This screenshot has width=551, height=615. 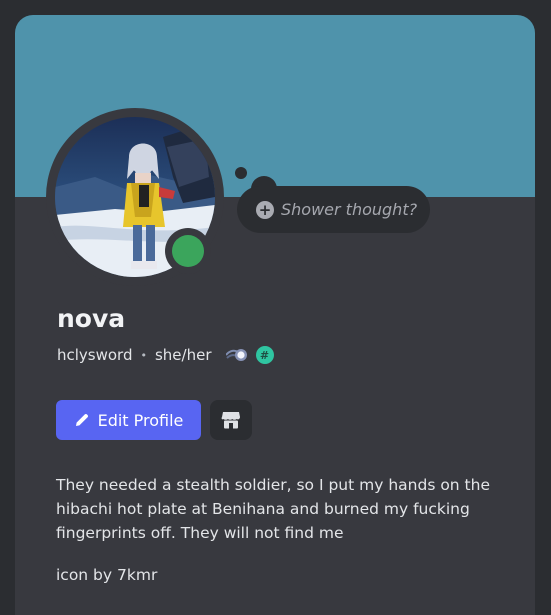 What do you see at coordinates (91, 318) in the screenshot?
I see `display-name: nova` at bounding box center [91, 318].